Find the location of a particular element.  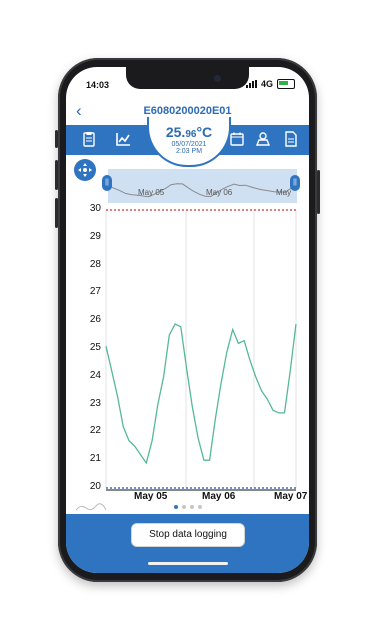

signal-icon is located at coordinates (251, 84).